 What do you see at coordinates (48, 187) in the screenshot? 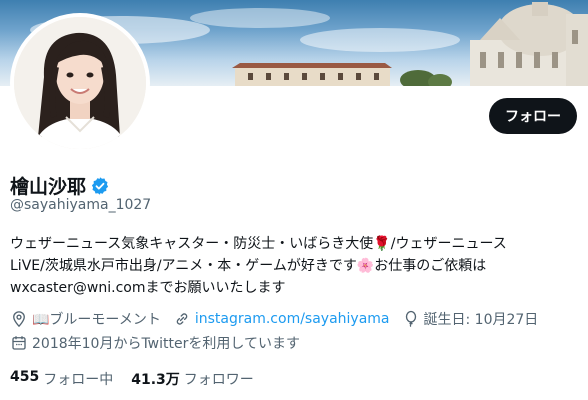
I see `display-name: 檜山沙耶` at bounding box center [48, 187].